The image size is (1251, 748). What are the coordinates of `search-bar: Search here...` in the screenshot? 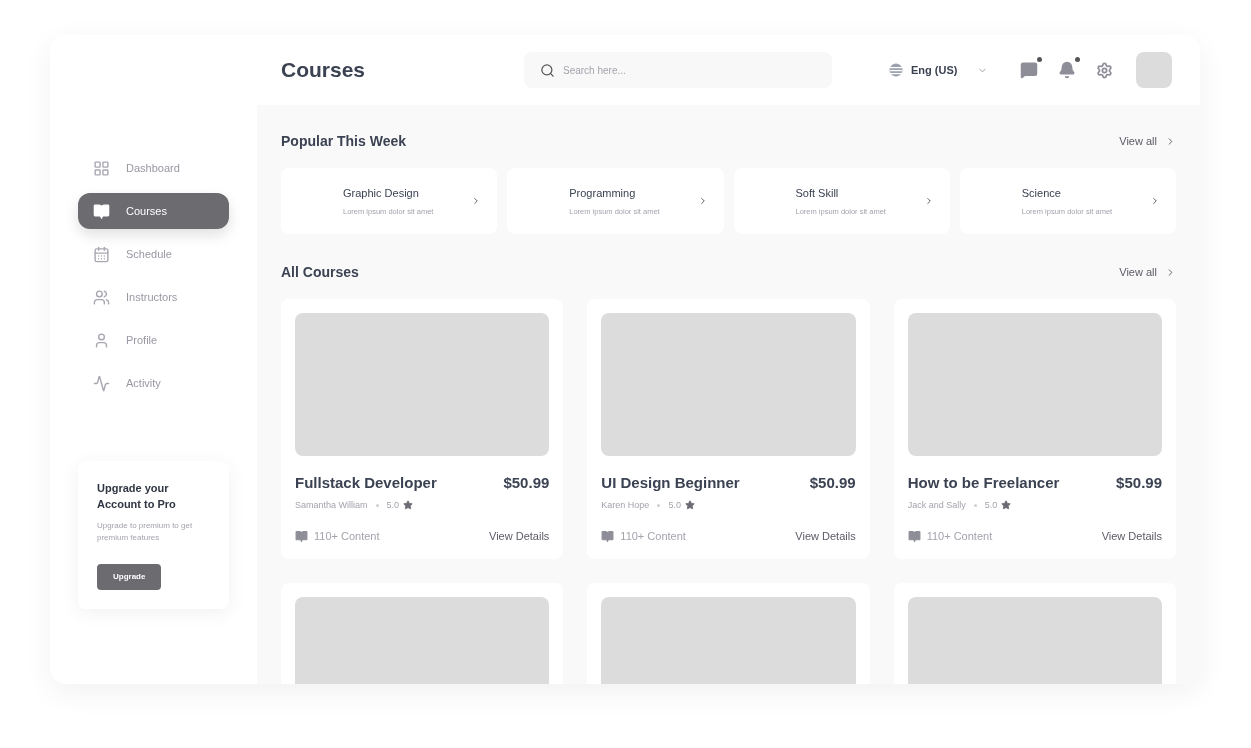 It's located at (678, 70).